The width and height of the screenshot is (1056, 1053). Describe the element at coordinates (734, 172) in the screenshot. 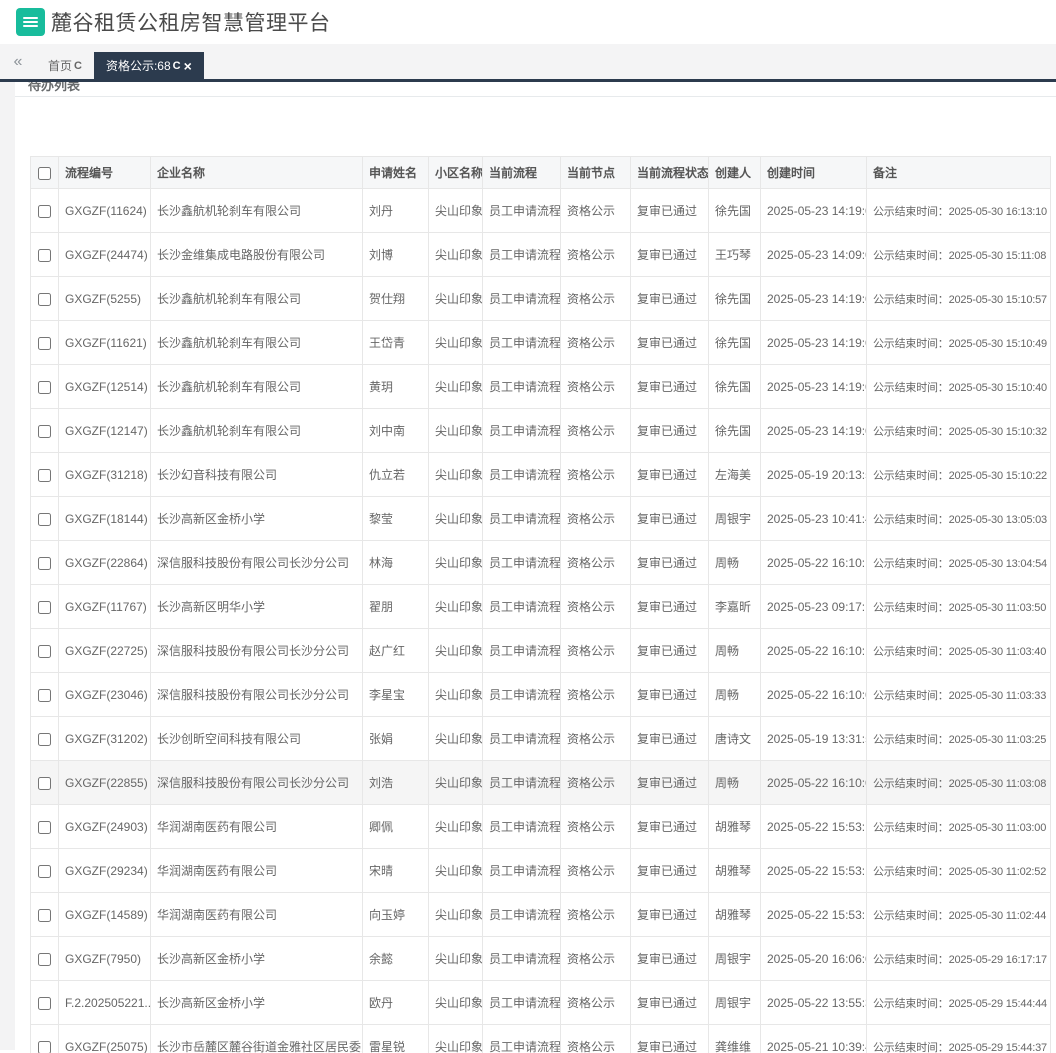

I see `col-header-creator: 创建人` at that location.